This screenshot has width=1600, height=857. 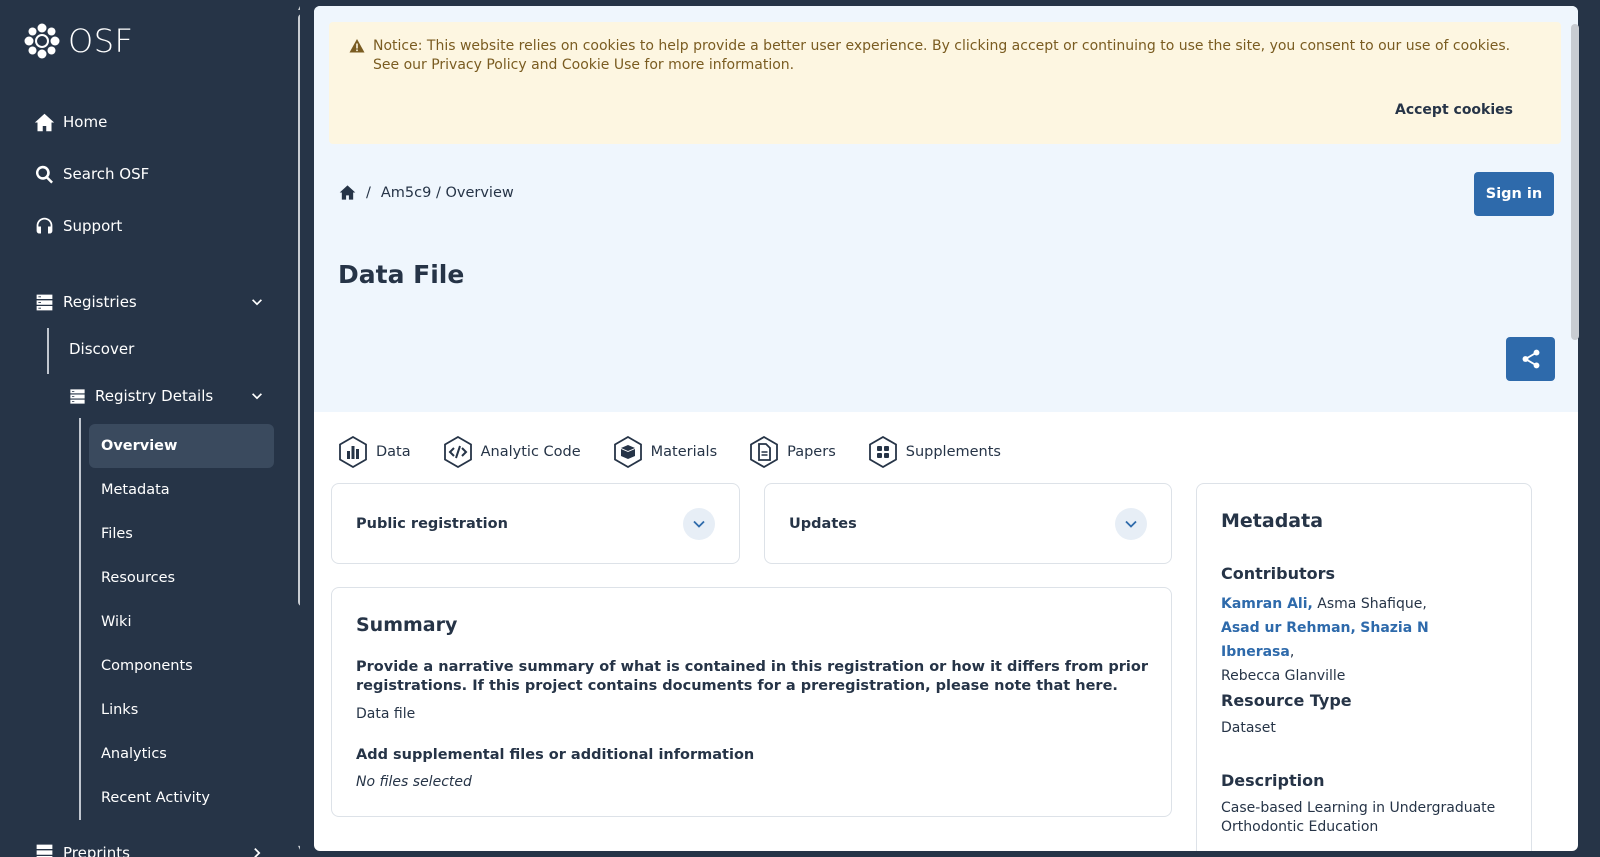 What do you see at coordinates (357, 46) in the screenshot?
I see `warning-icon` at bounding box center [357, 46].